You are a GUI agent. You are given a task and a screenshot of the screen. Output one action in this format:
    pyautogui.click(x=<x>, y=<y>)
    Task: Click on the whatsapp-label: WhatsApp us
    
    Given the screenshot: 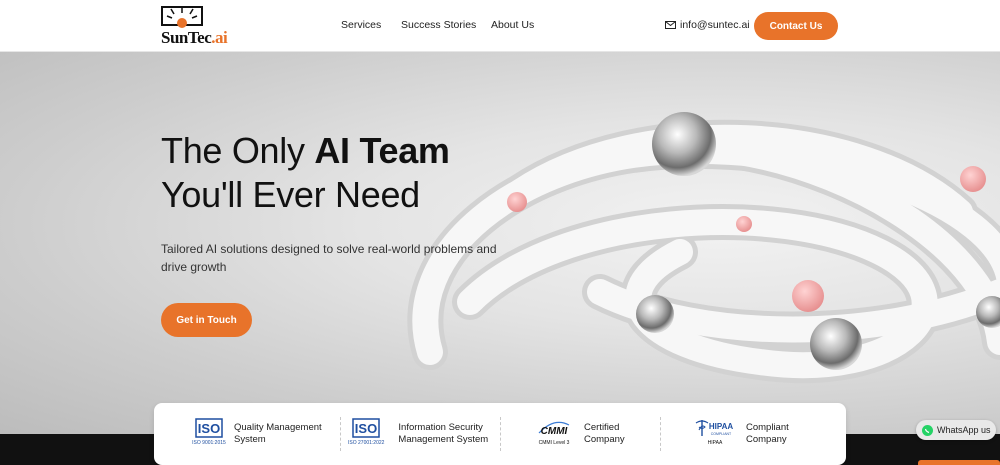 What is the action you would take?
    pyautogui.click(x=964, y=430)
    